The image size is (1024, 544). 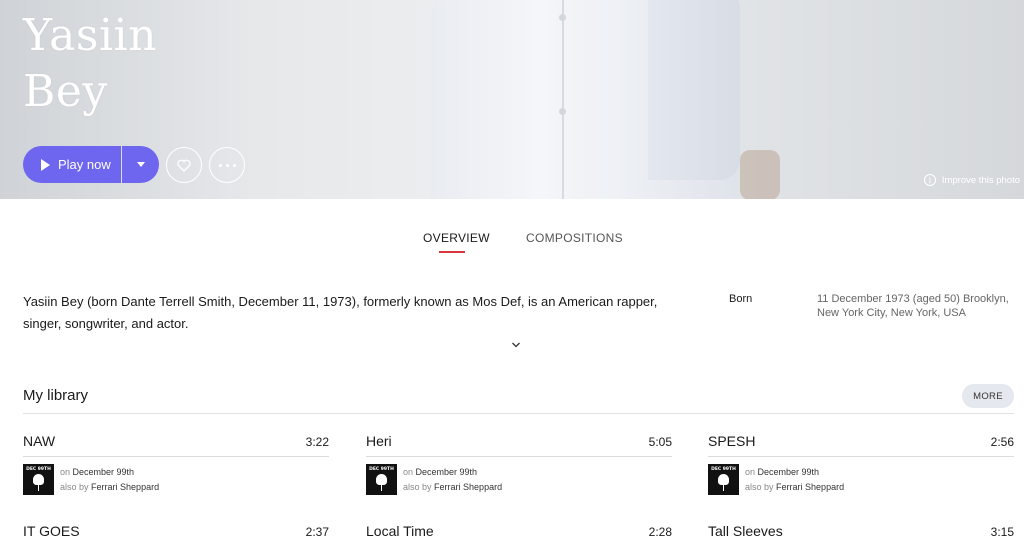 I want to click on favorite-button, so click(x=184, y=165).